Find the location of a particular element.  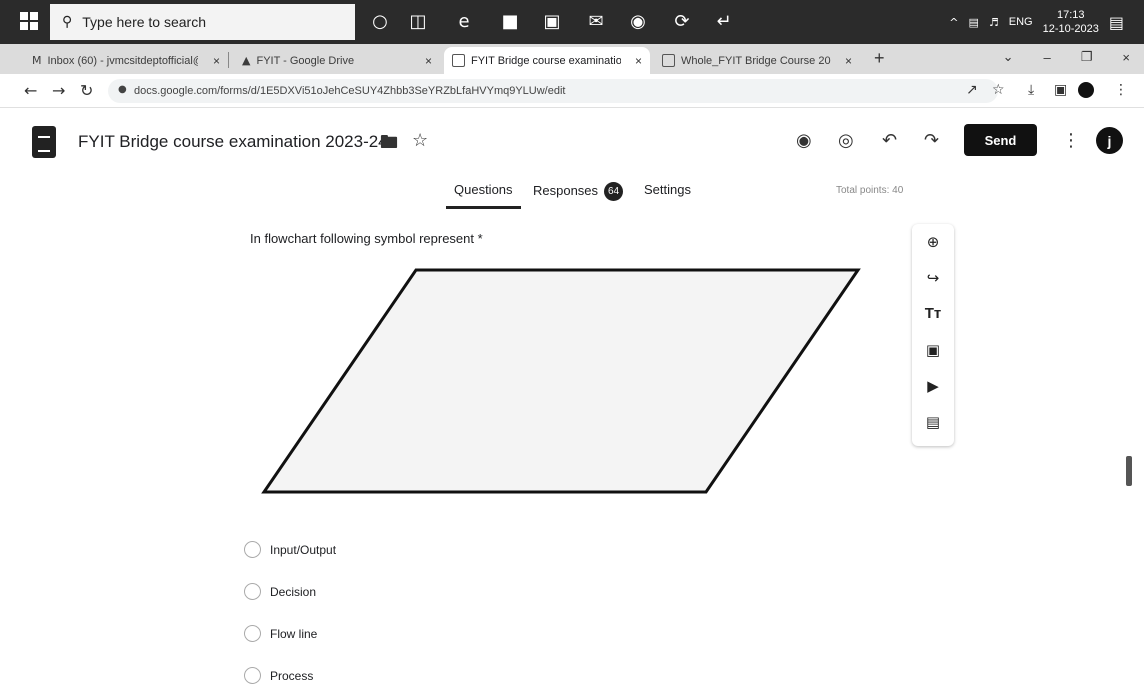

option-flow-line: Flow line is located at coordinates (280, 633).